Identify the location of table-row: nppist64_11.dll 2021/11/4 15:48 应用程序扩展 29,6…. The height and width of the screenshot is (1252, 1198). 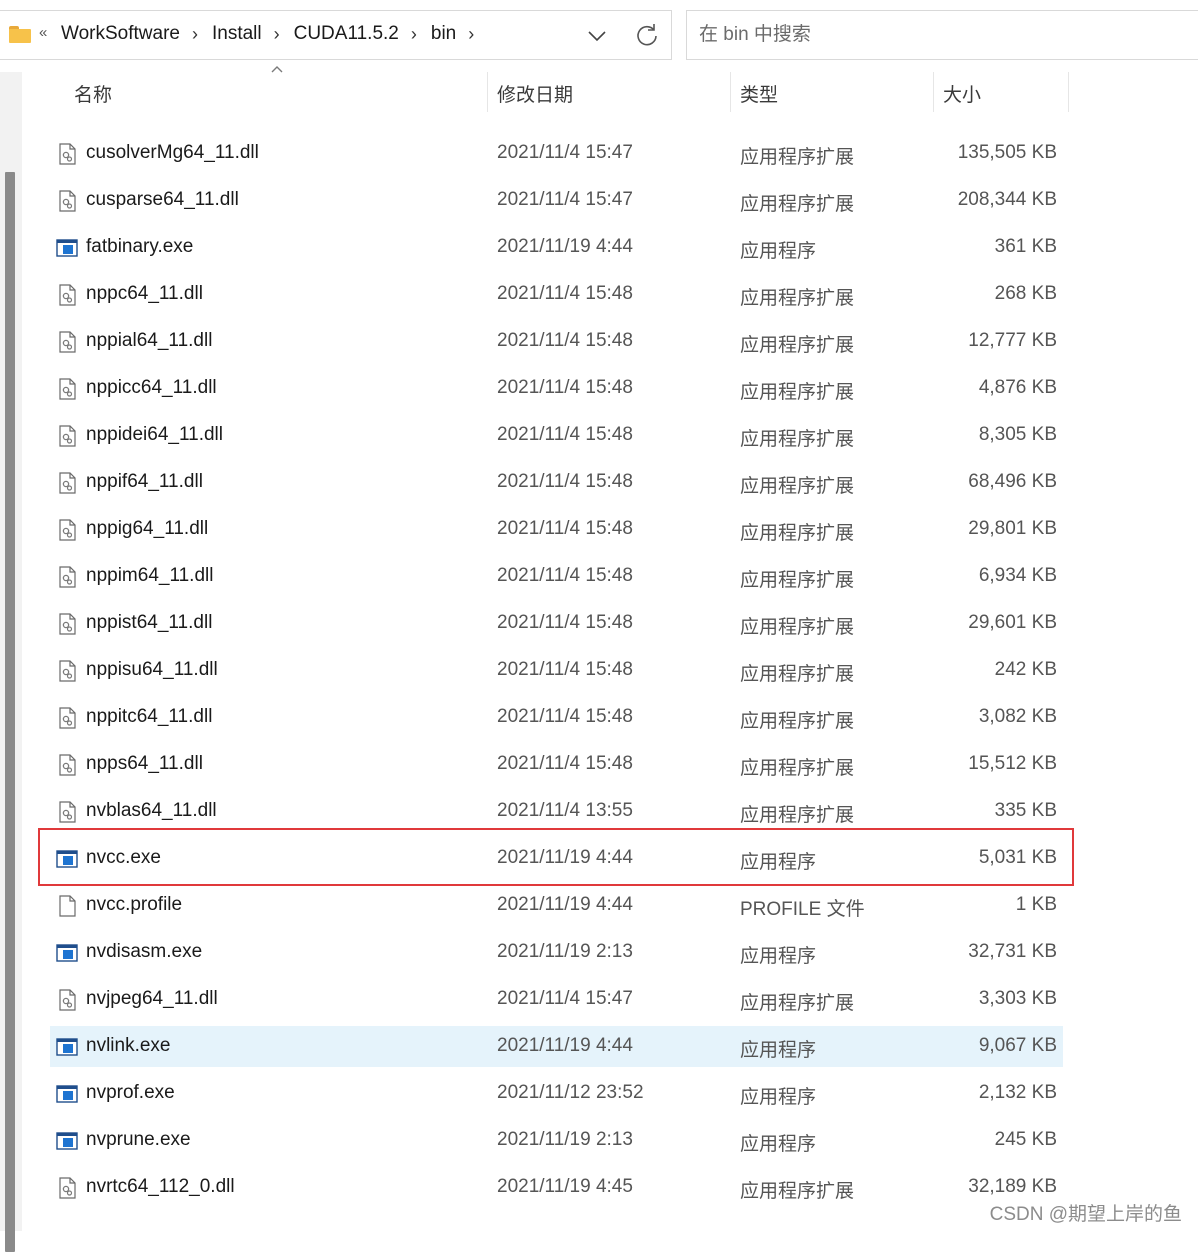
(556, 623).